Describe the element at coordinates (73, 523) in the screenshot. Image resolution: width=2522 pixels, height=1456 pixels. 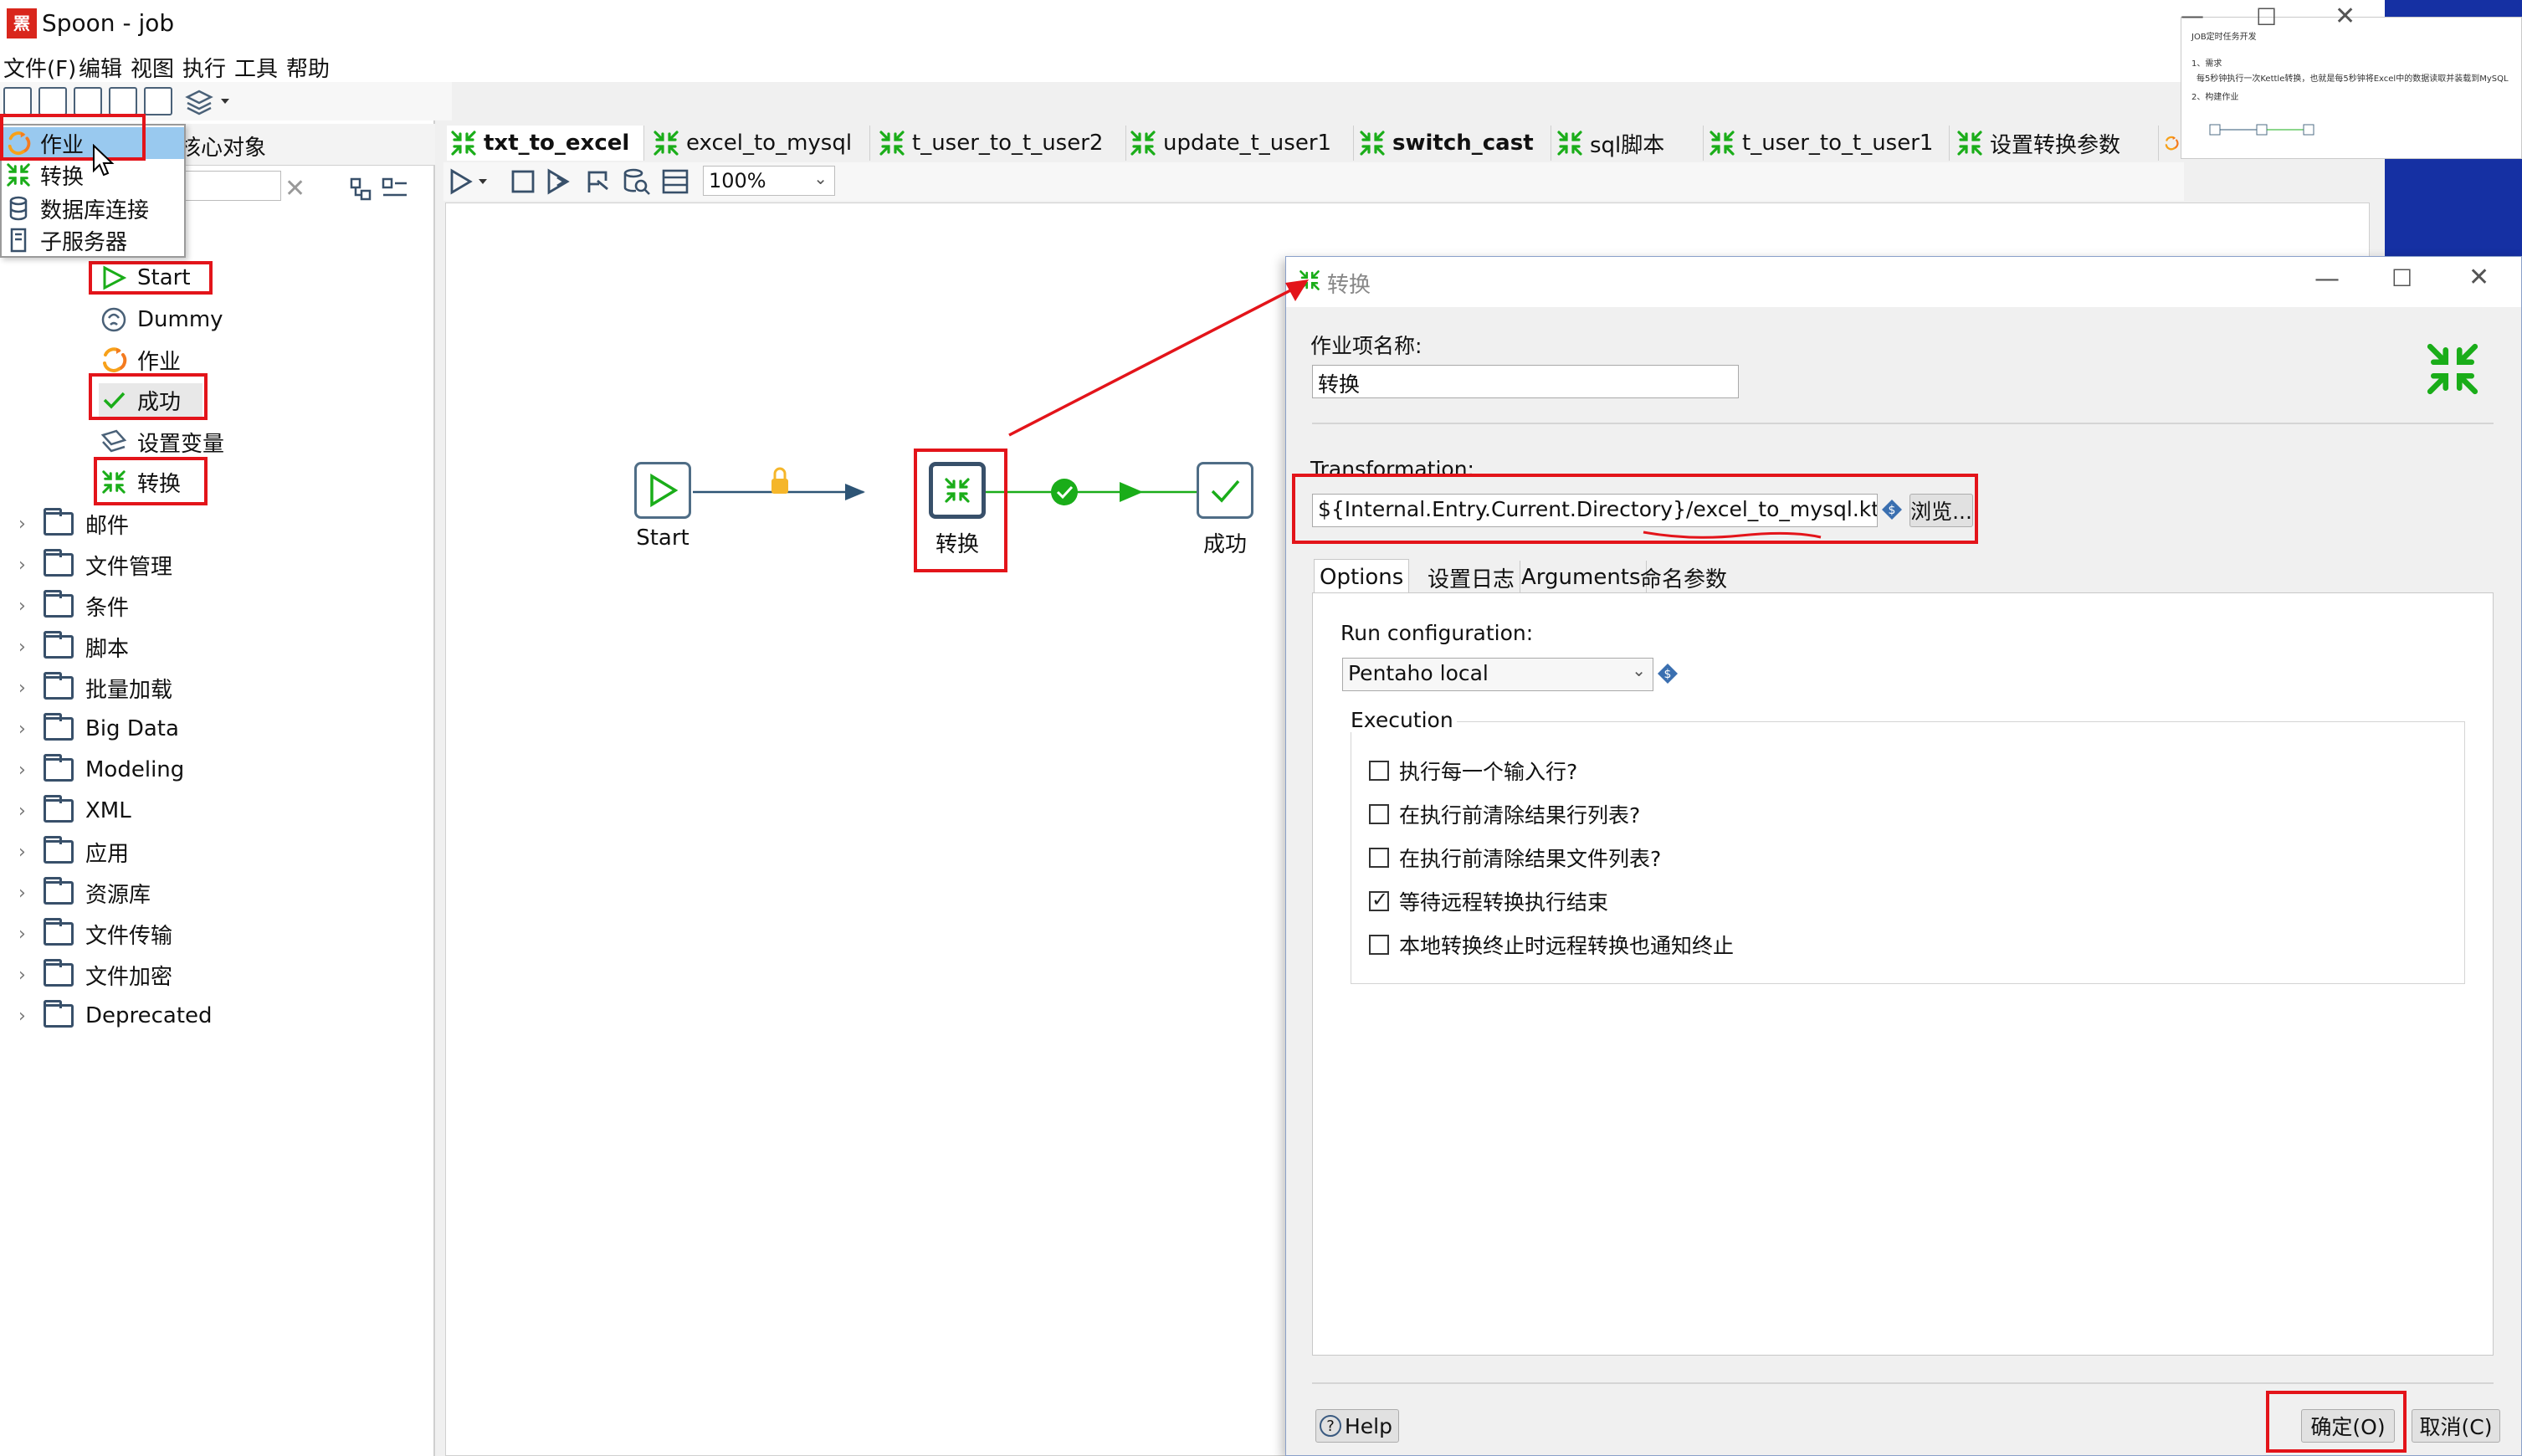
I see `folder-mail: › 邮件` at that location.